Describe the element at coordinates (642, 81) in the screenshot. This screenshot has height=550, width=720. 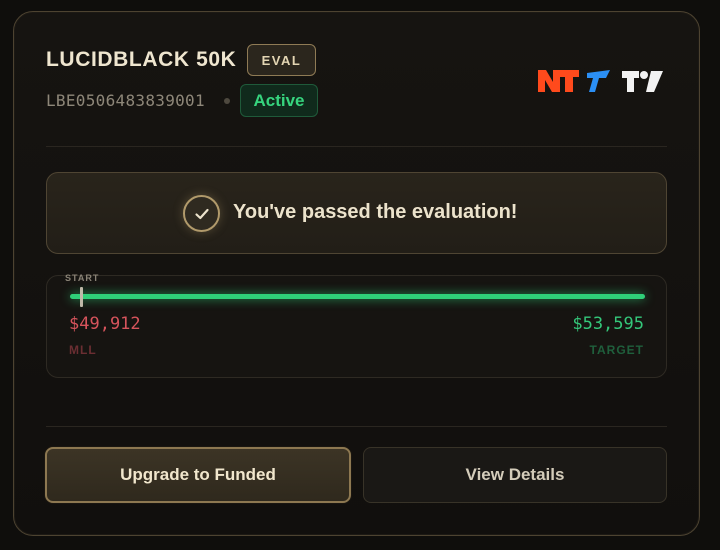
I see `tradingview-icon` at that location.